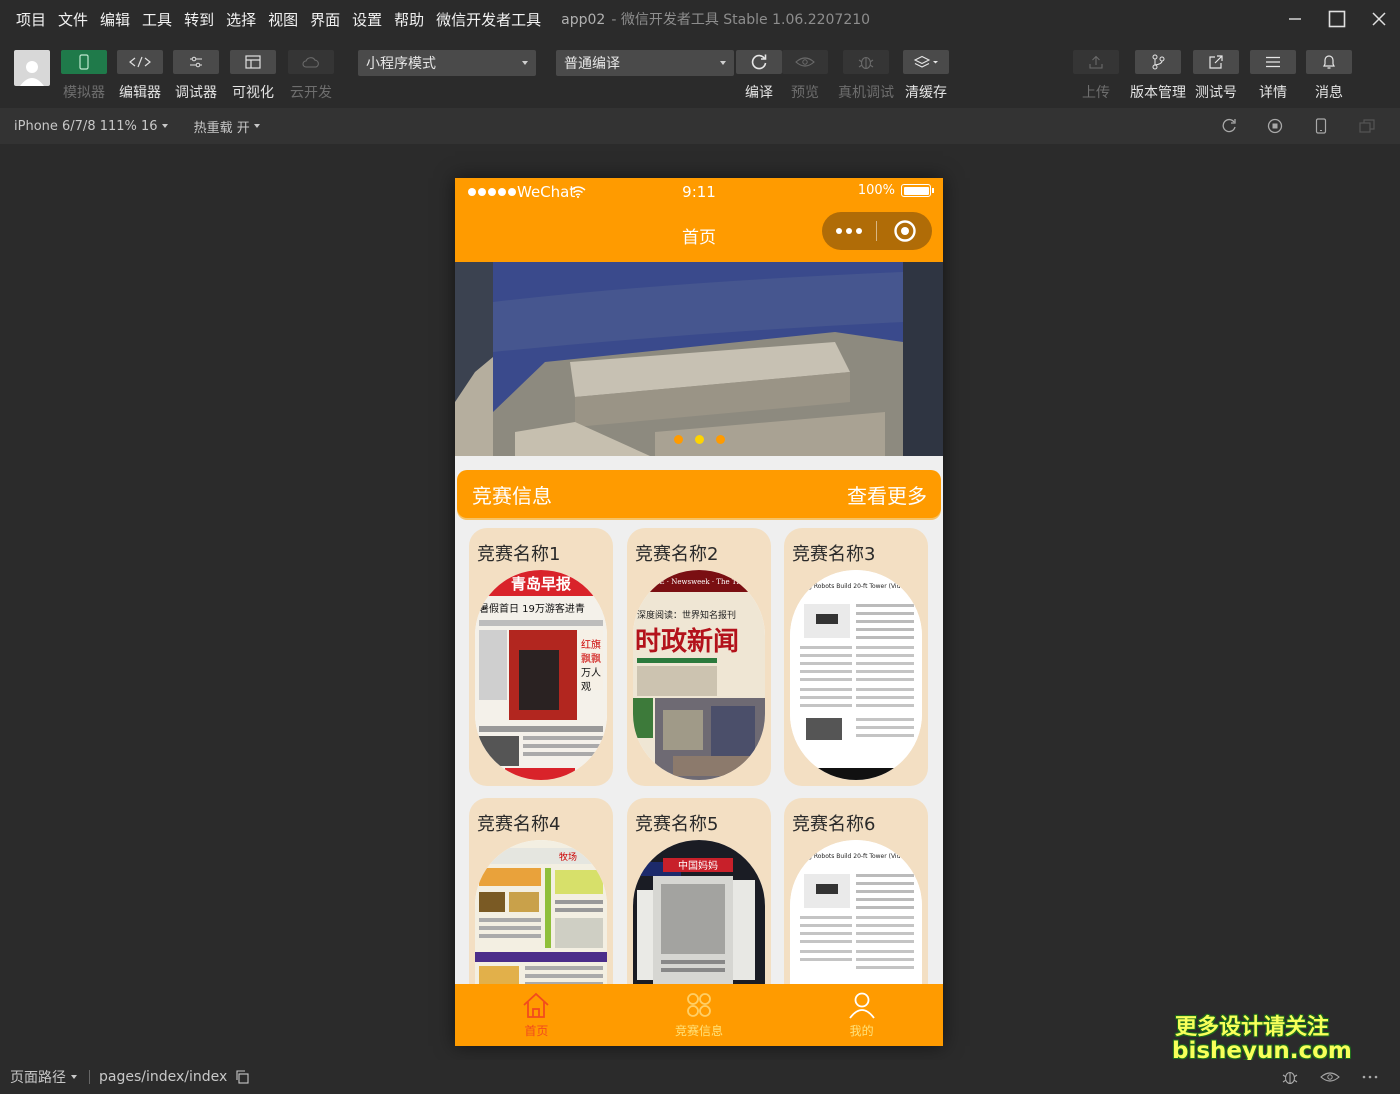 Image resolution: width=1400 pixels, height=1094 pixels. I want to click on bug-button, so click(1290, 1077).